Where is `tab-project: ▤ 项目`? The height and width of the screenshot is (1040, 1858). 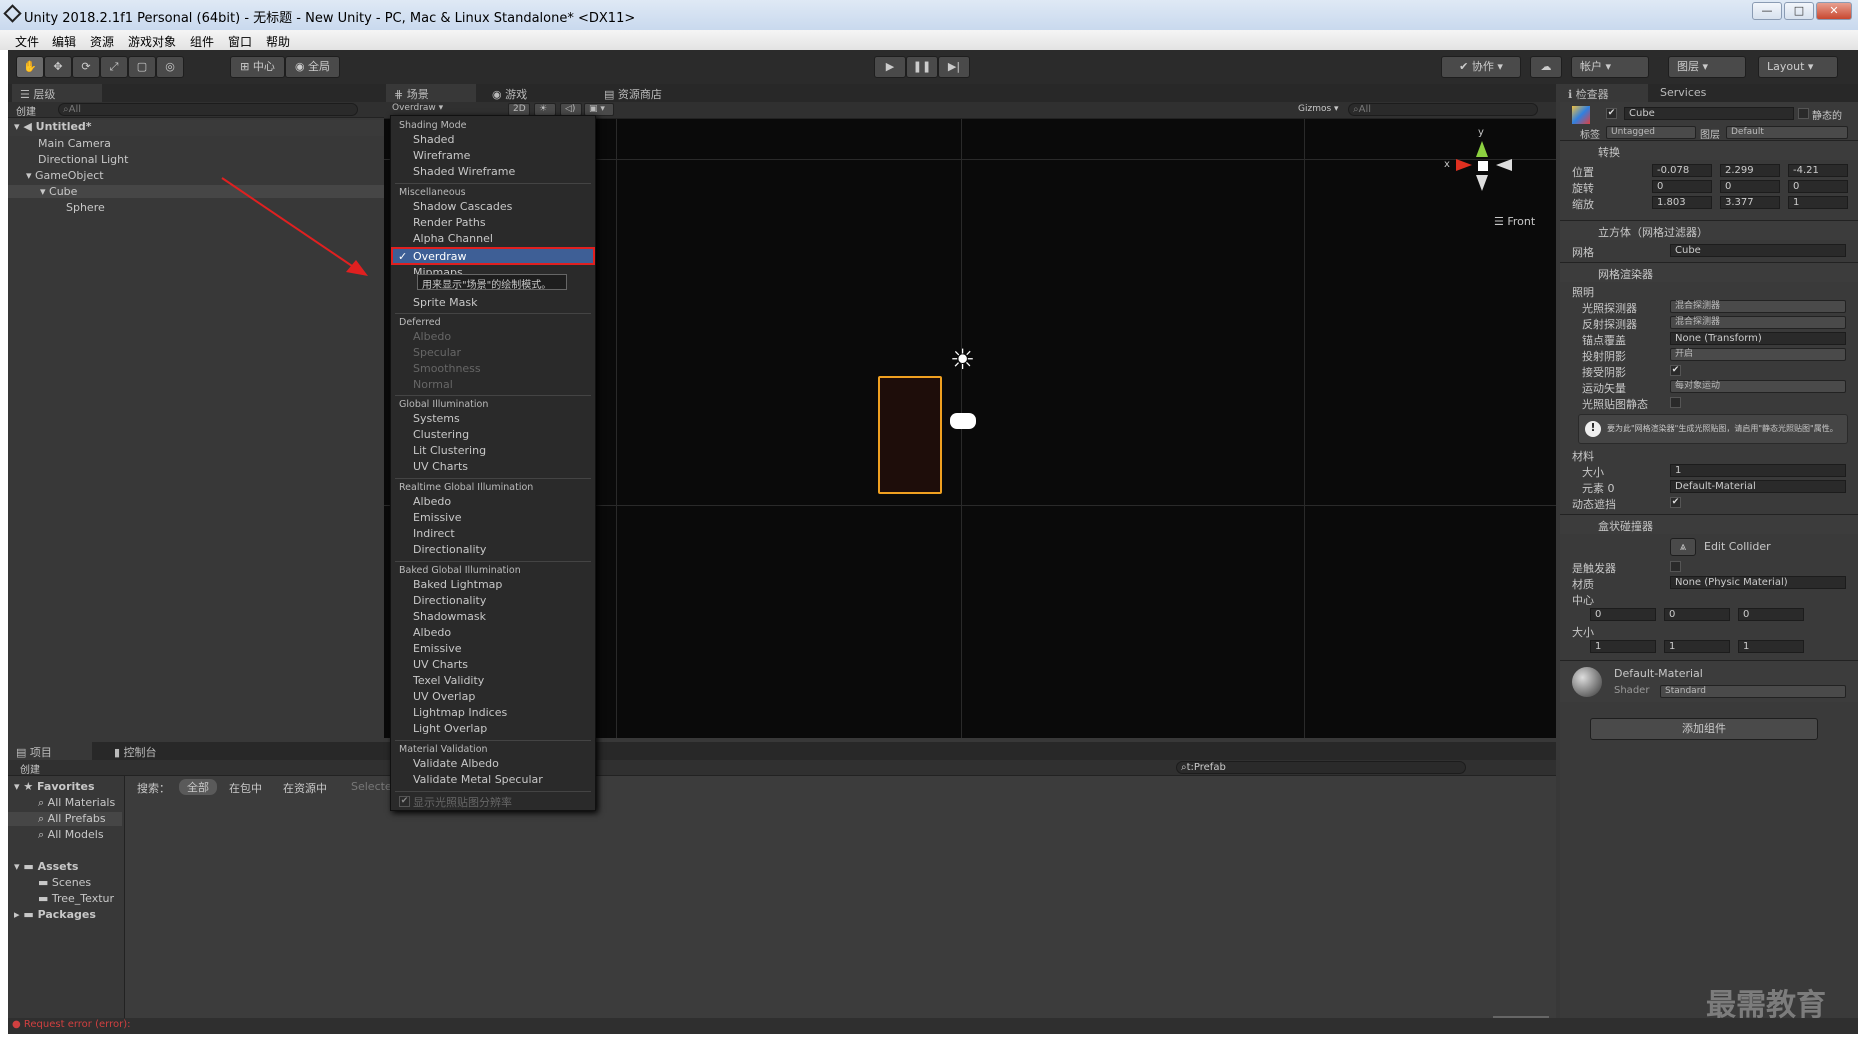 tab-project: ▤ 项目 is located at coordinates (50, 751).